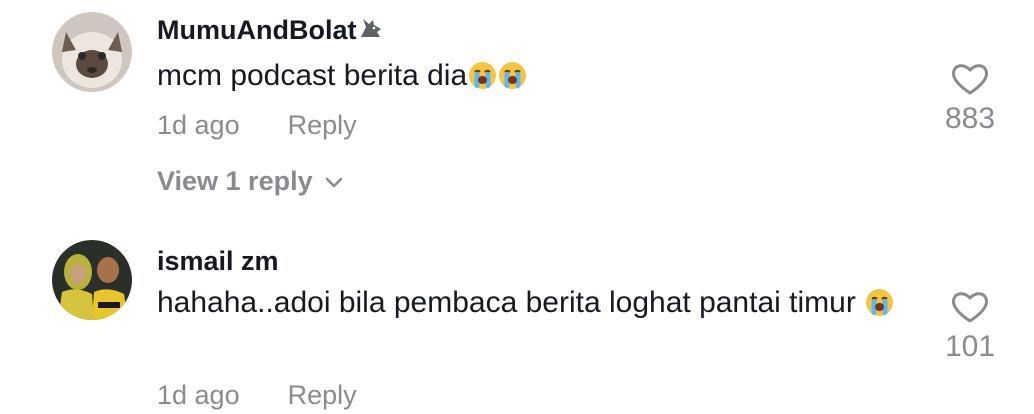 The width and height of the screenshot is (1034, 414). Describe the element at coordinates (970, 118) in the screenshot. I see `like-count: 883` at that location.